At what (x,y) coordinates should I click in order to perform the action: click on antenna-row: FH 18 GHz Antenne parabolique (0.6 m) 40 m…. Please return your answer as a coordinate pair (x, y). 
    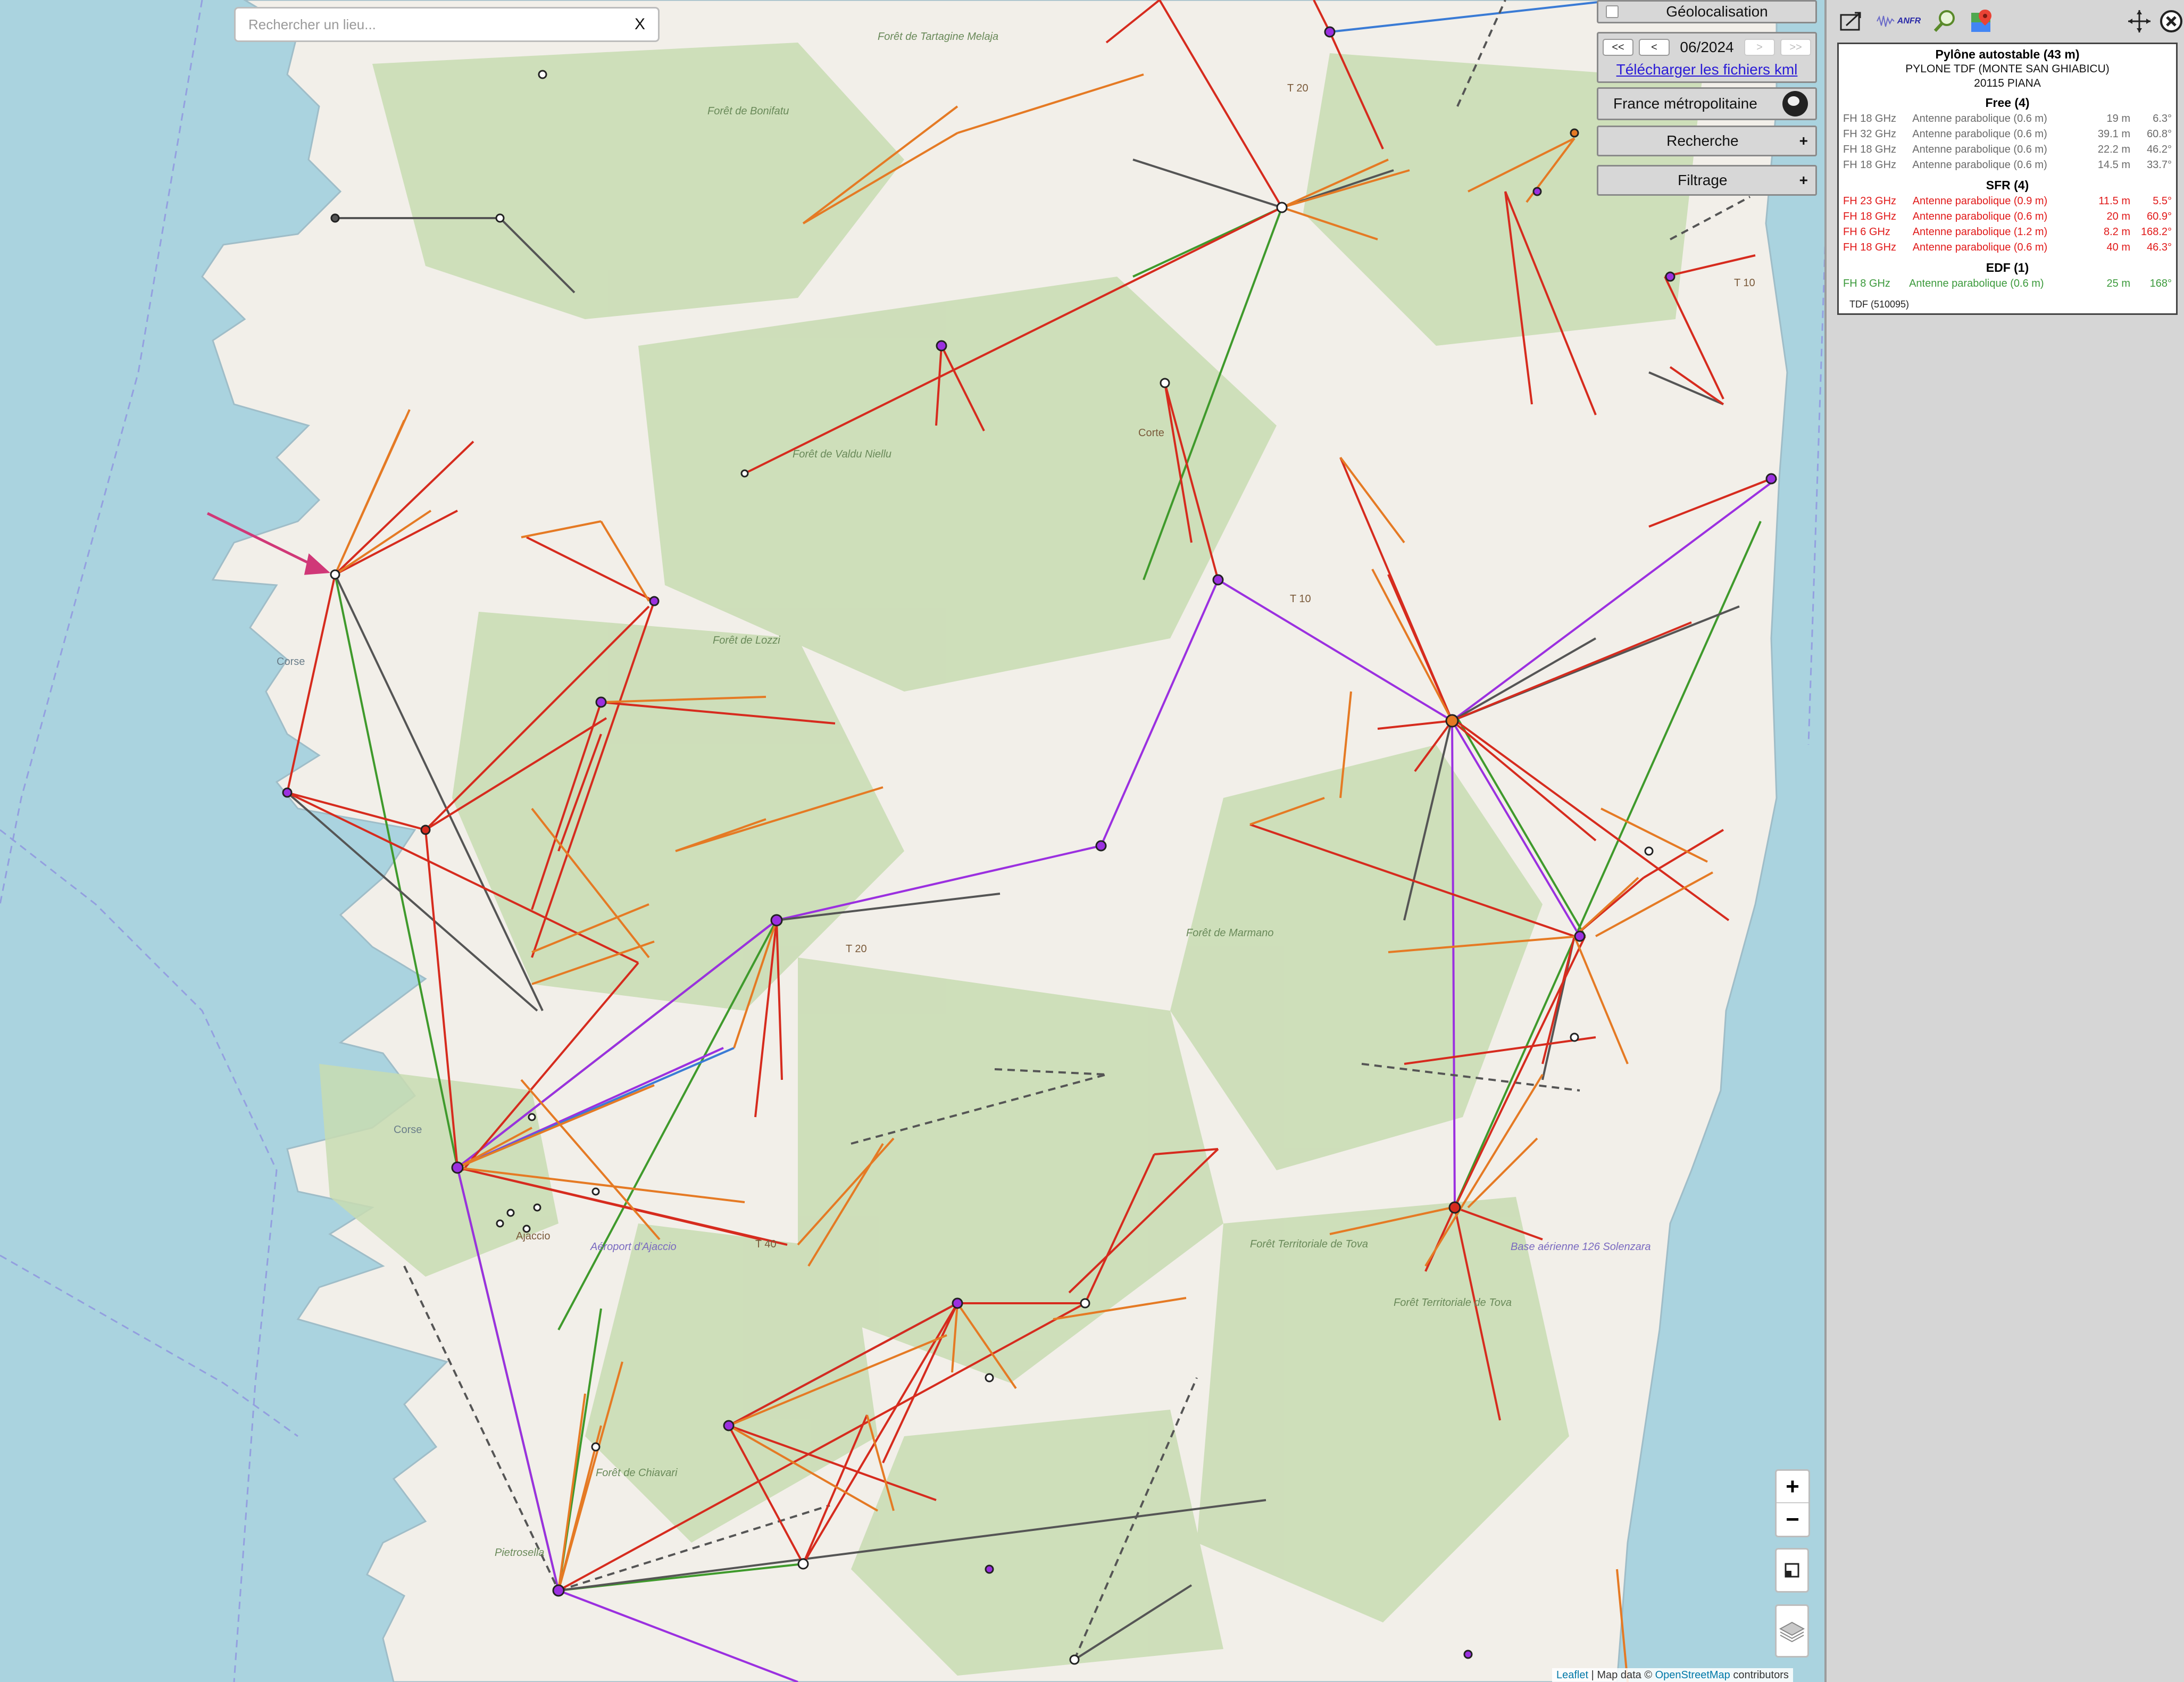
    Looking at the image, I should click on (2007, 247).